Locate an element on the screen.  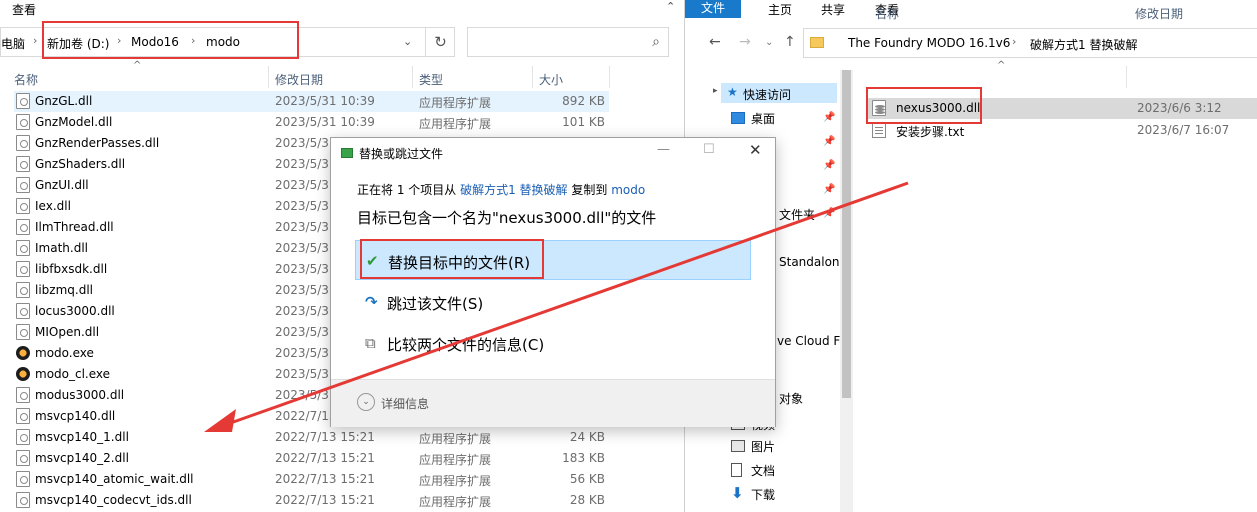
address-dropdown-icon: ⌄ is located at coordinates (407, 41).